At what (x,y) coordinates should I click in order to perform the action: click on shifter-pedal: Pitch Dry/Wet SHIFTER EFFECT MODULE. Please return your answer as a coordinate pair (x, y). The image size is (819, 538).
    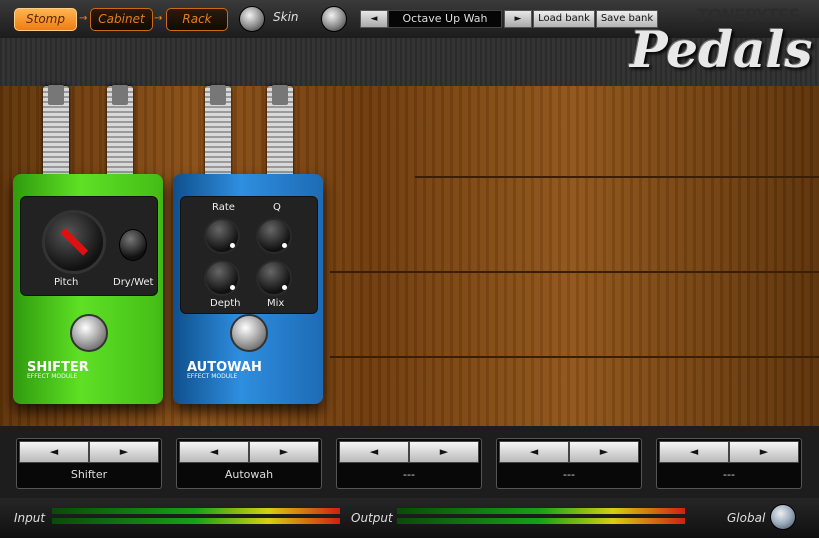
    Looking at the image, I should click on (88, 289).